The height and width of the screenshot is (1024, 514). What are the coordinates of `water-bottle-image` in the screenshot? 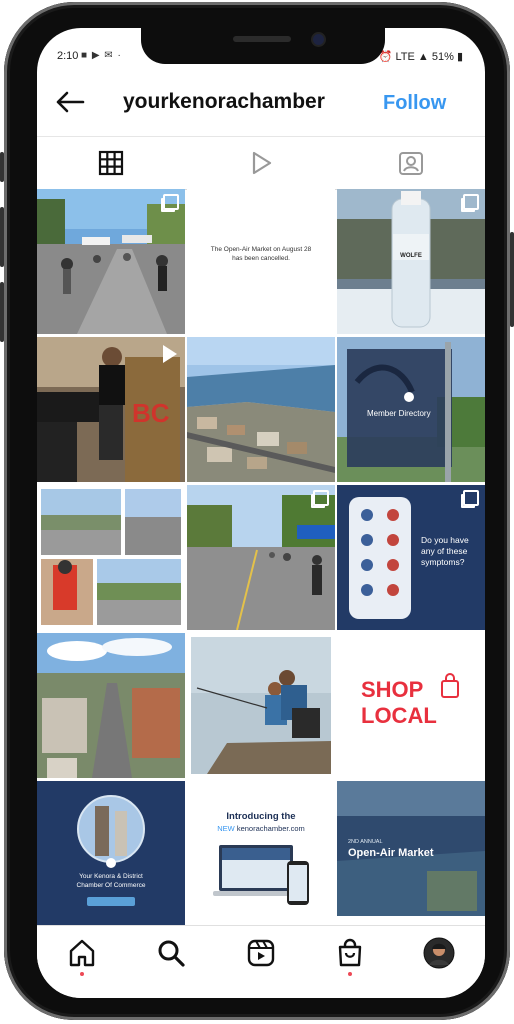 It's located at (411, 261).